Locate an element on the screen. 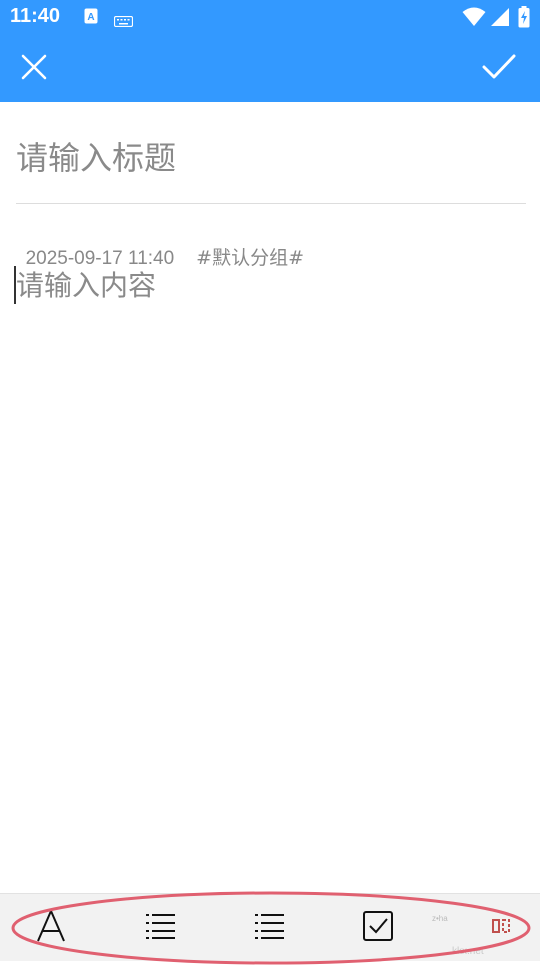 The width and height of the screenshot is (540, 968). numbered-list-icon is located at coordinates (270, 928).